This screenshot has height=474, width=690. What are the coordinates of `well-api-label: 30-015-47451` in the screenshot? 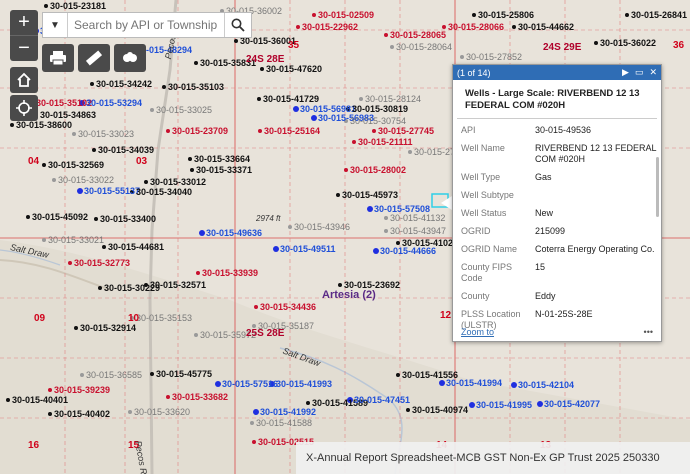 It's located at (382, 400).